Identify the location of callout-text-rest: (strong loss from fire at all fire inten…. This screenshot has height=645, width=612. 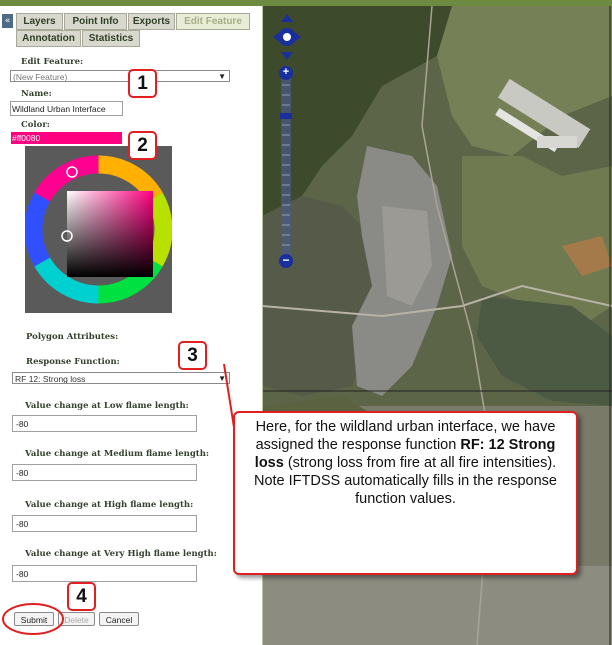
(405, 481).